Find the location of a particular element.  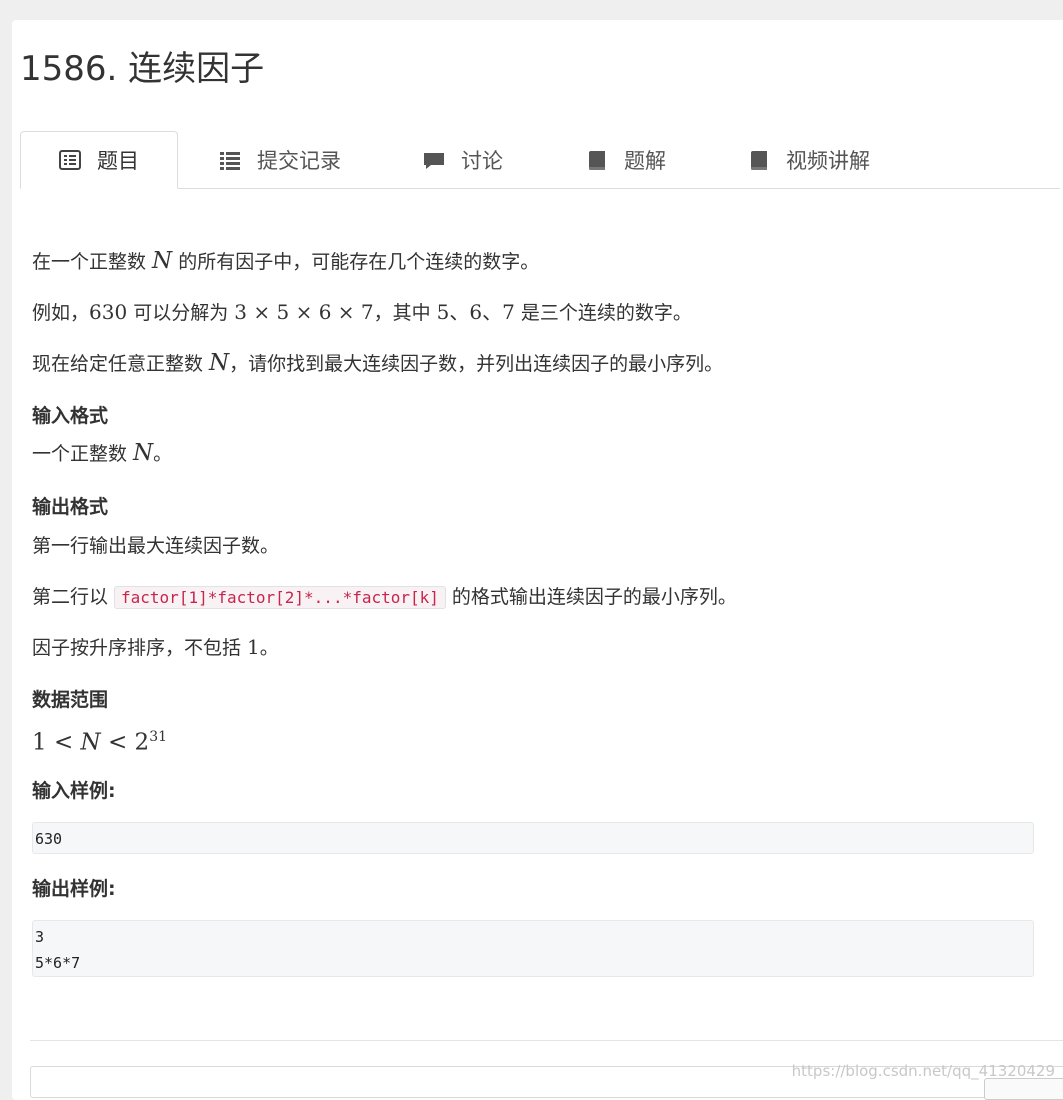

input-format-heading: 输入格式 is located at coordinates (70, 416).